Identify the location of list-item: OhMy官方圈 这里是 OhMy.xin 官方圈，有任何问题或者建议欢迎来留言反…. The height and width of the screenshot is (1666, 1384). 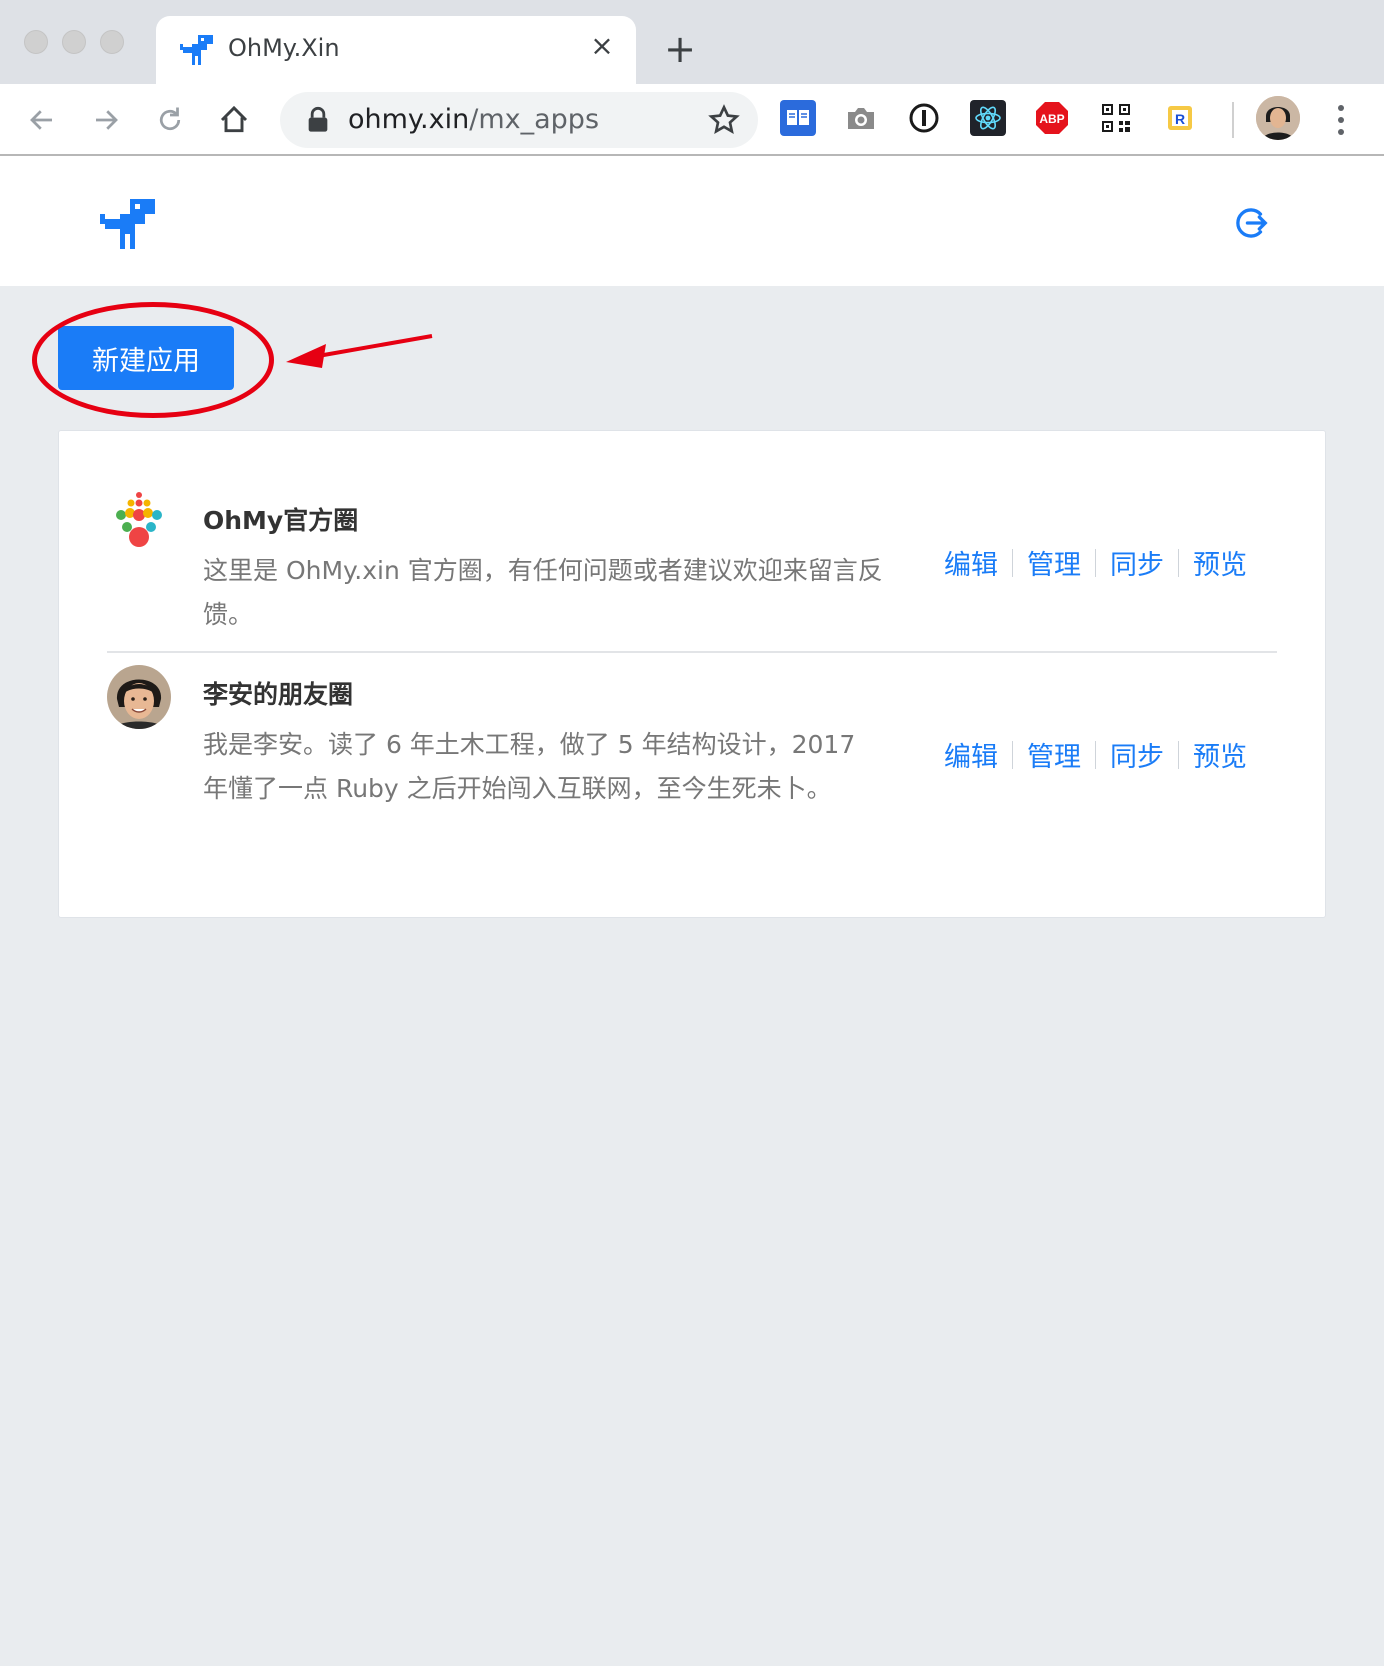
(692, 572).